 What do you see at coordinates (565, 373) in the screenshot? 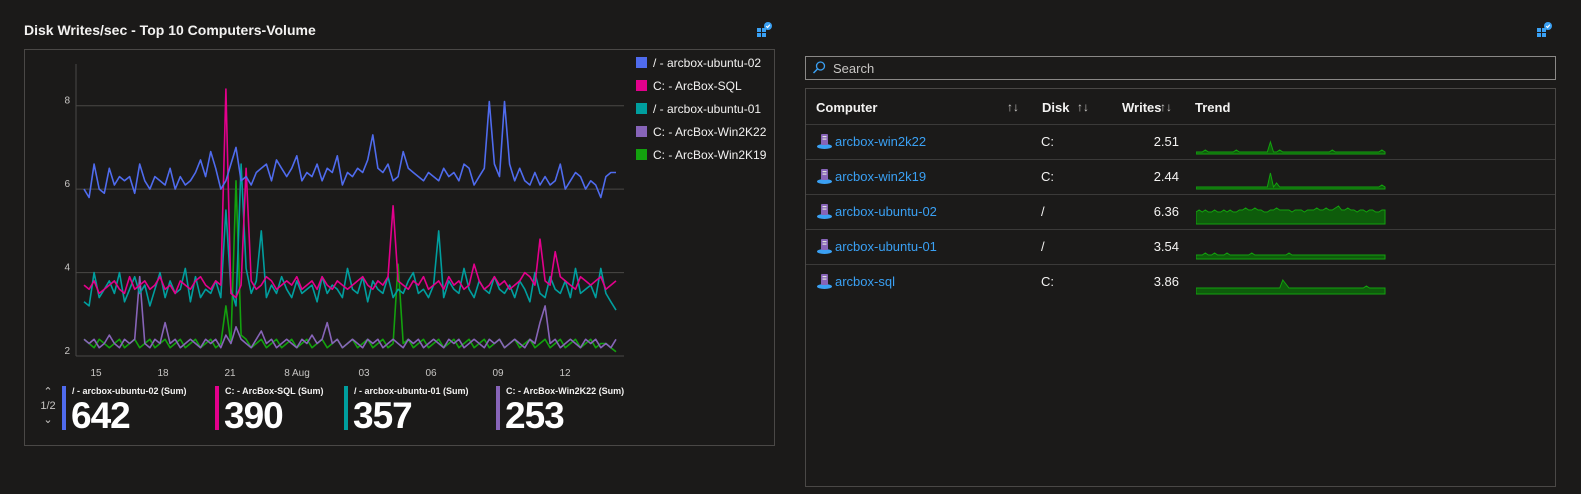
I see `x-tick-label: 12` at bounding box center [565, 373].